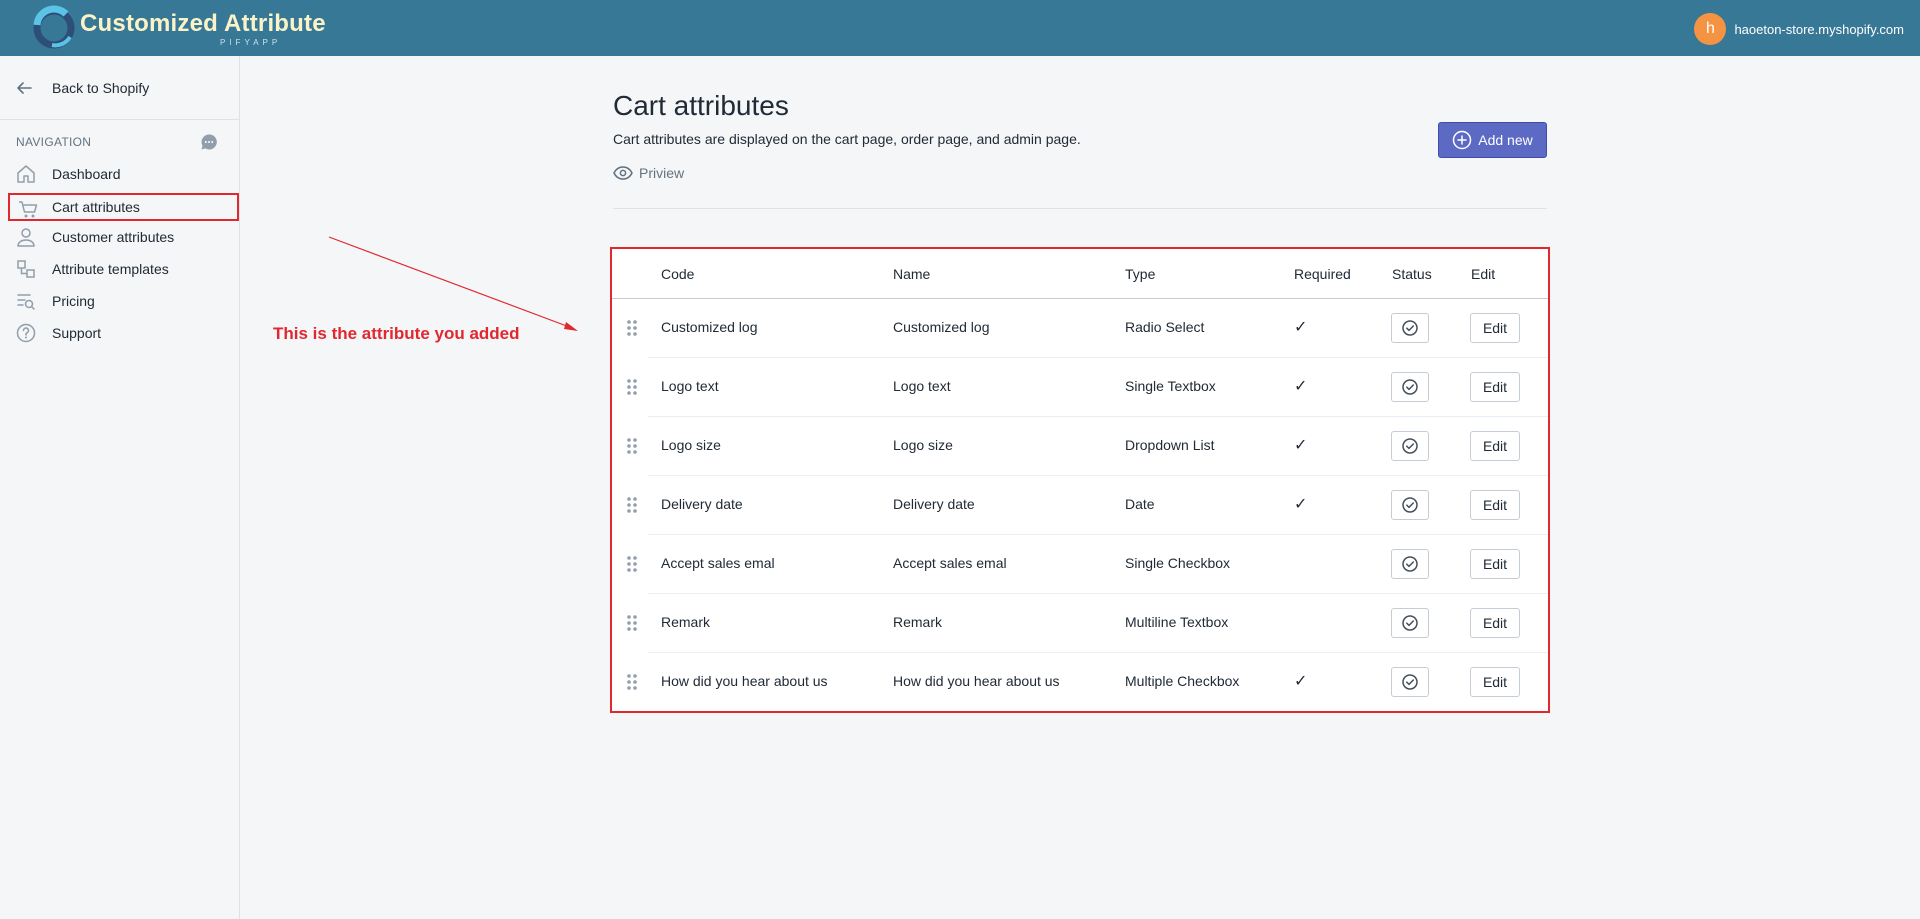  What do you see at coordinates (691, 445) in the screenshot?
I see `cell-code: Logo size` at bounding box center [691, 445].